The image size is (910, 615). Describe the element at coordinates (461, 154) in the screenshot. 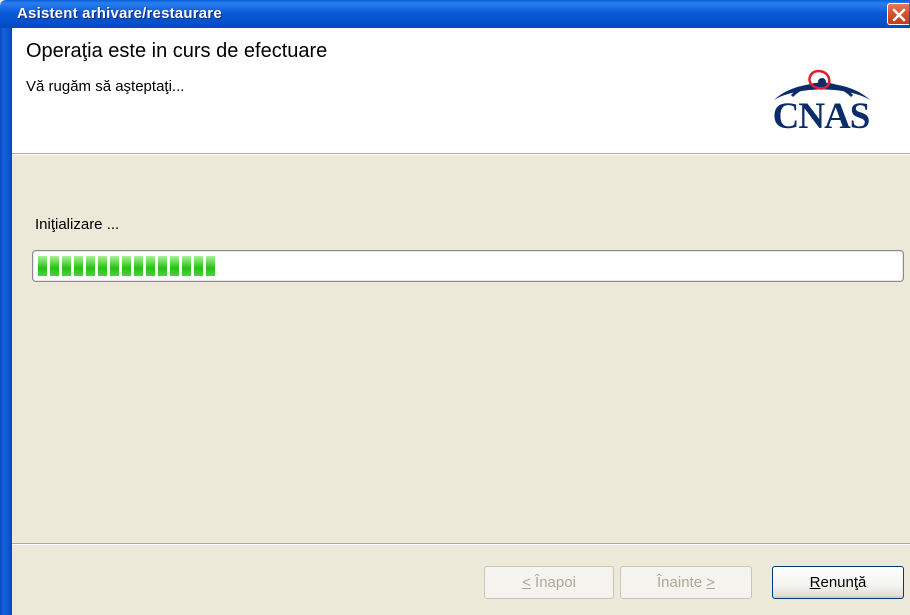

I see `header-divider-highlight` at that location.